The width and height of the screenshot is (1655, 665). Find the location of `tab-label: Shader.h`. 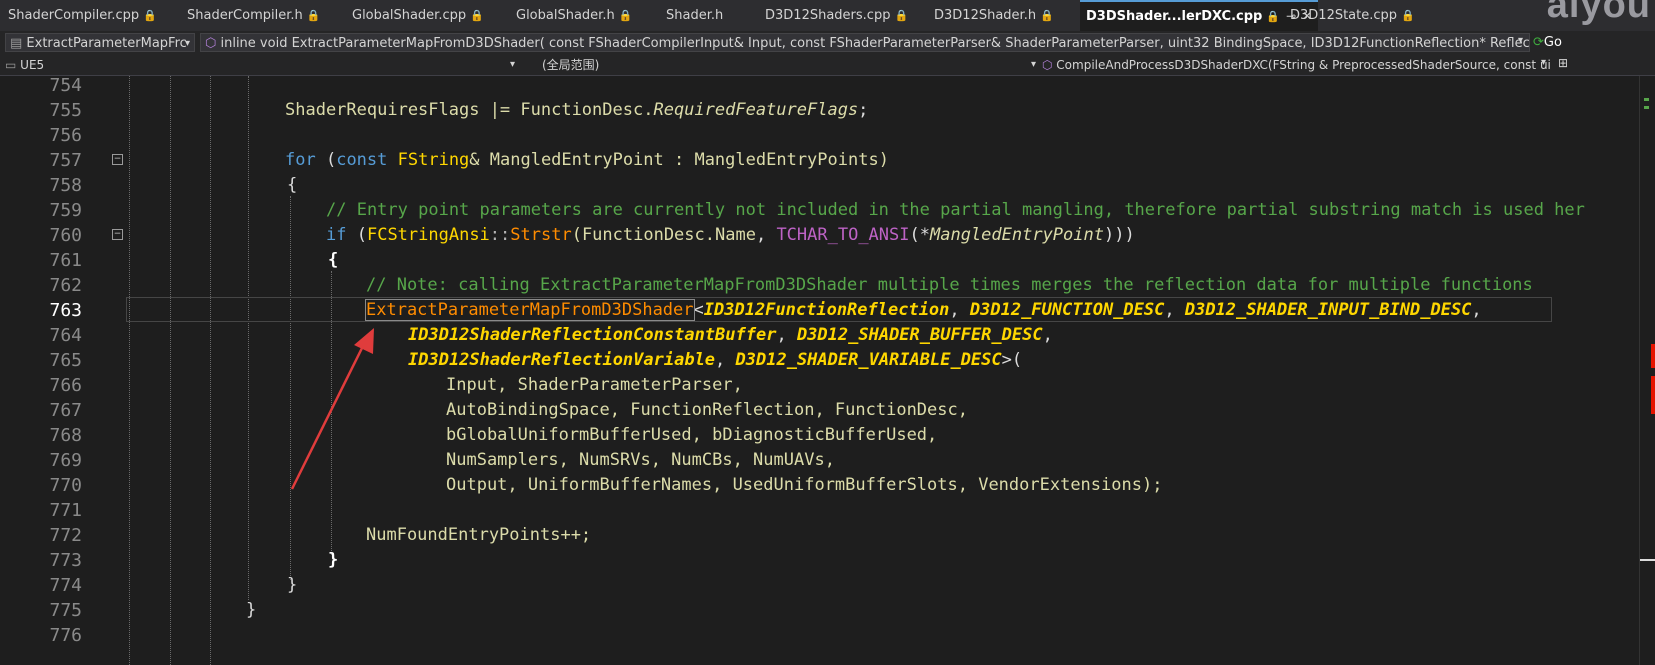

tab-label: Shader.h is located at coordinates (695, 15).